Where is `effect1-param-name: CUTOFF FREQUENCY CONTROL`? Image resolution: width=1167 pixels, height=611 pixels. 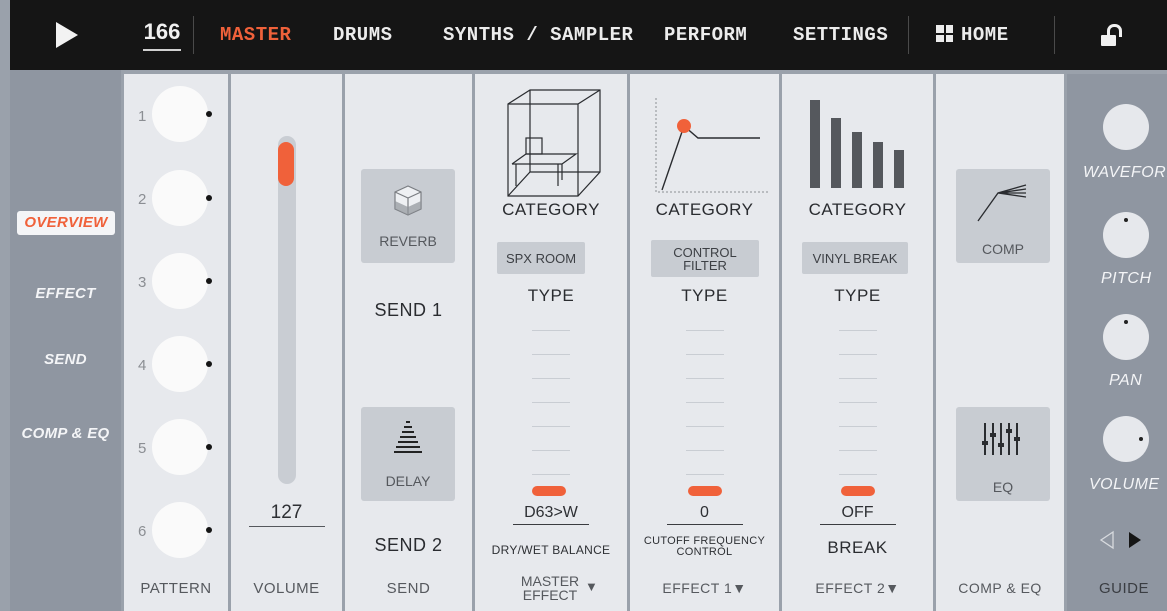
effect1-param-name: CUTOFF FREQUENCY CONTROL is located at coordinates (704, 547).